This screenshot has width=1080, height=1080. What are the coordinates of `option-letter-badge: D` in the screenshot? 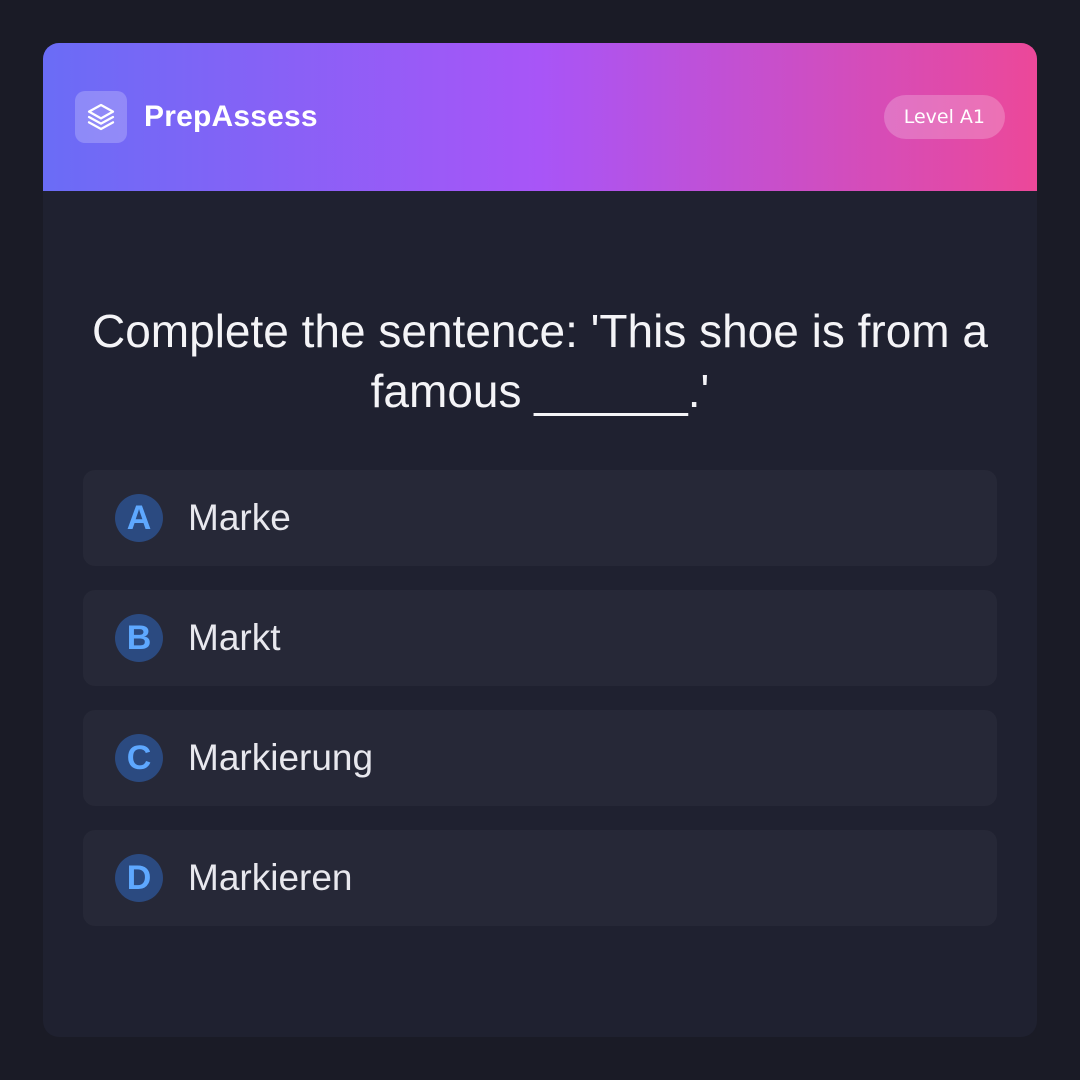 It's located at (139, 878).